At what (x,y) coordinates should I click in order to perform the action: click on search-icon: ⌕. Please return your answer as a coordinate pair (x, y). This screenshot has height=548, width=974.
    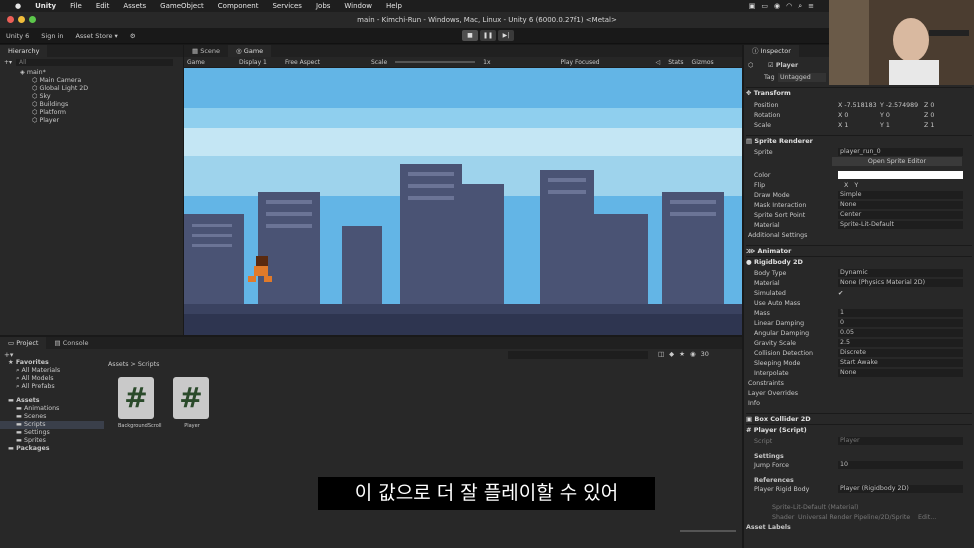
    Looking at the image, I should click on (800, 6).